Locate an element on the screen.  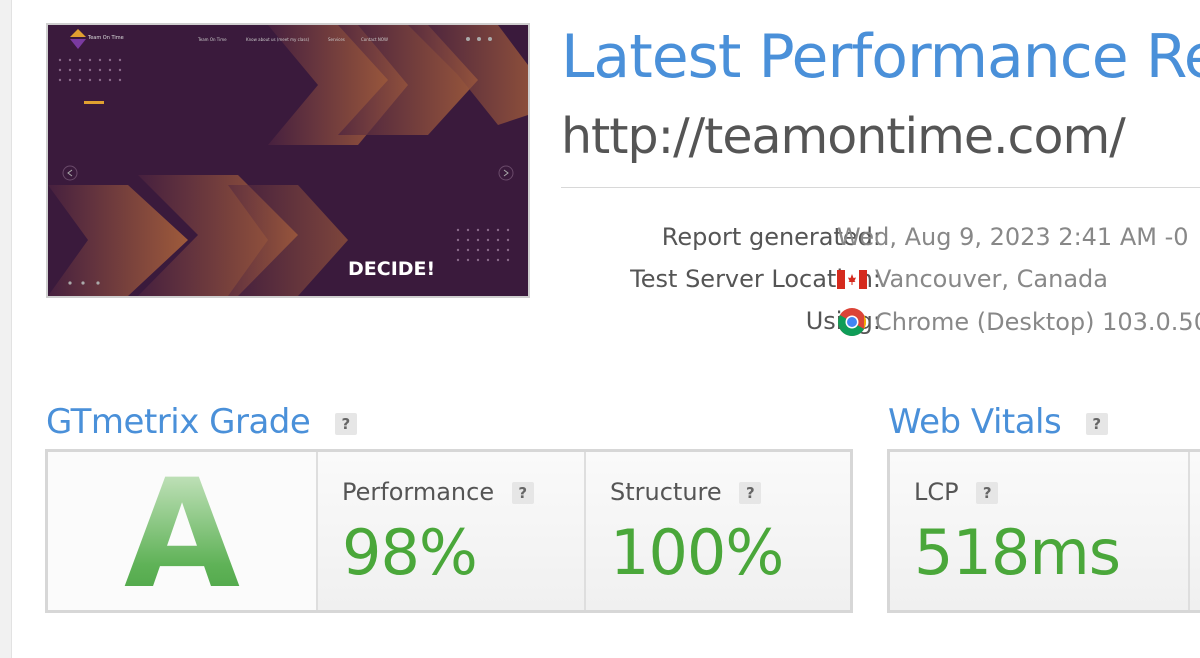
test-server-value: Vancouver, Canada is located at coordinates (972, 279).